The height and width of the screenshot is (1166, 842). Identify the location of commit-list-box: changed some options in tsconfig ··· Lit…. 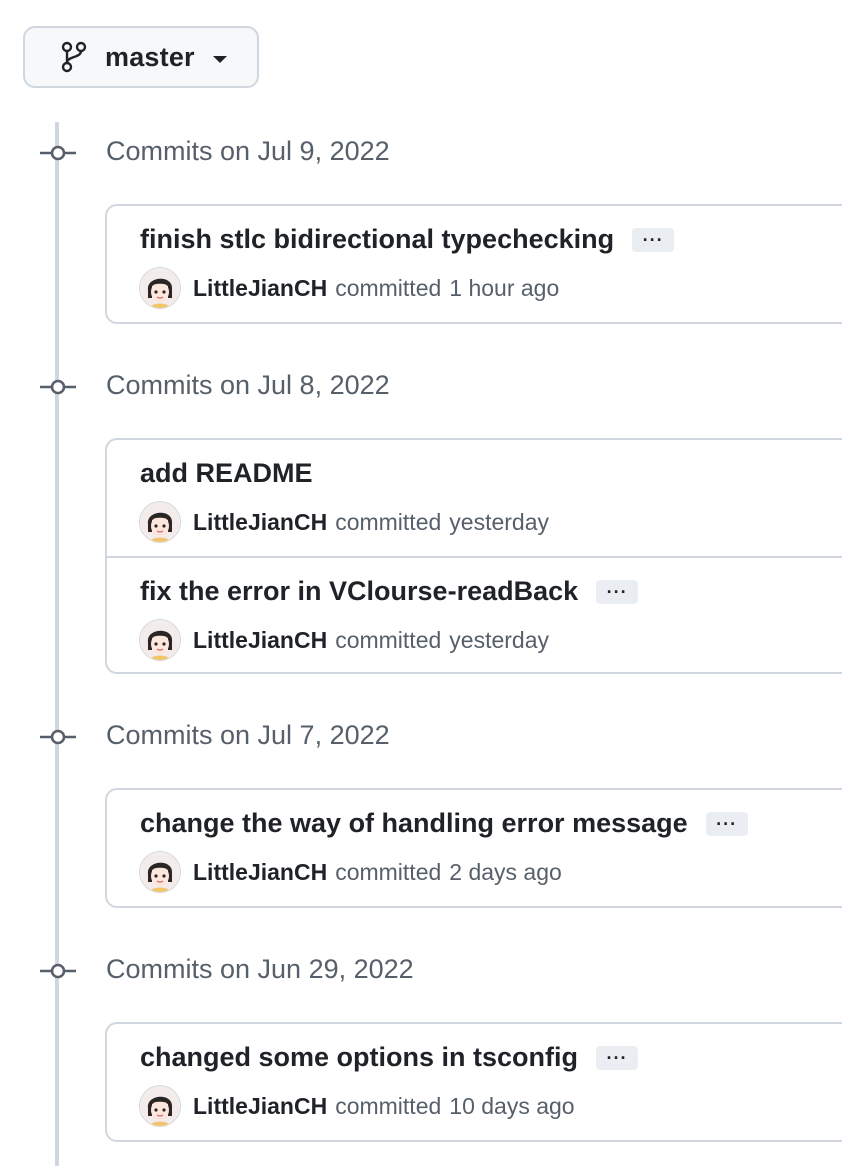
(473, 1082).